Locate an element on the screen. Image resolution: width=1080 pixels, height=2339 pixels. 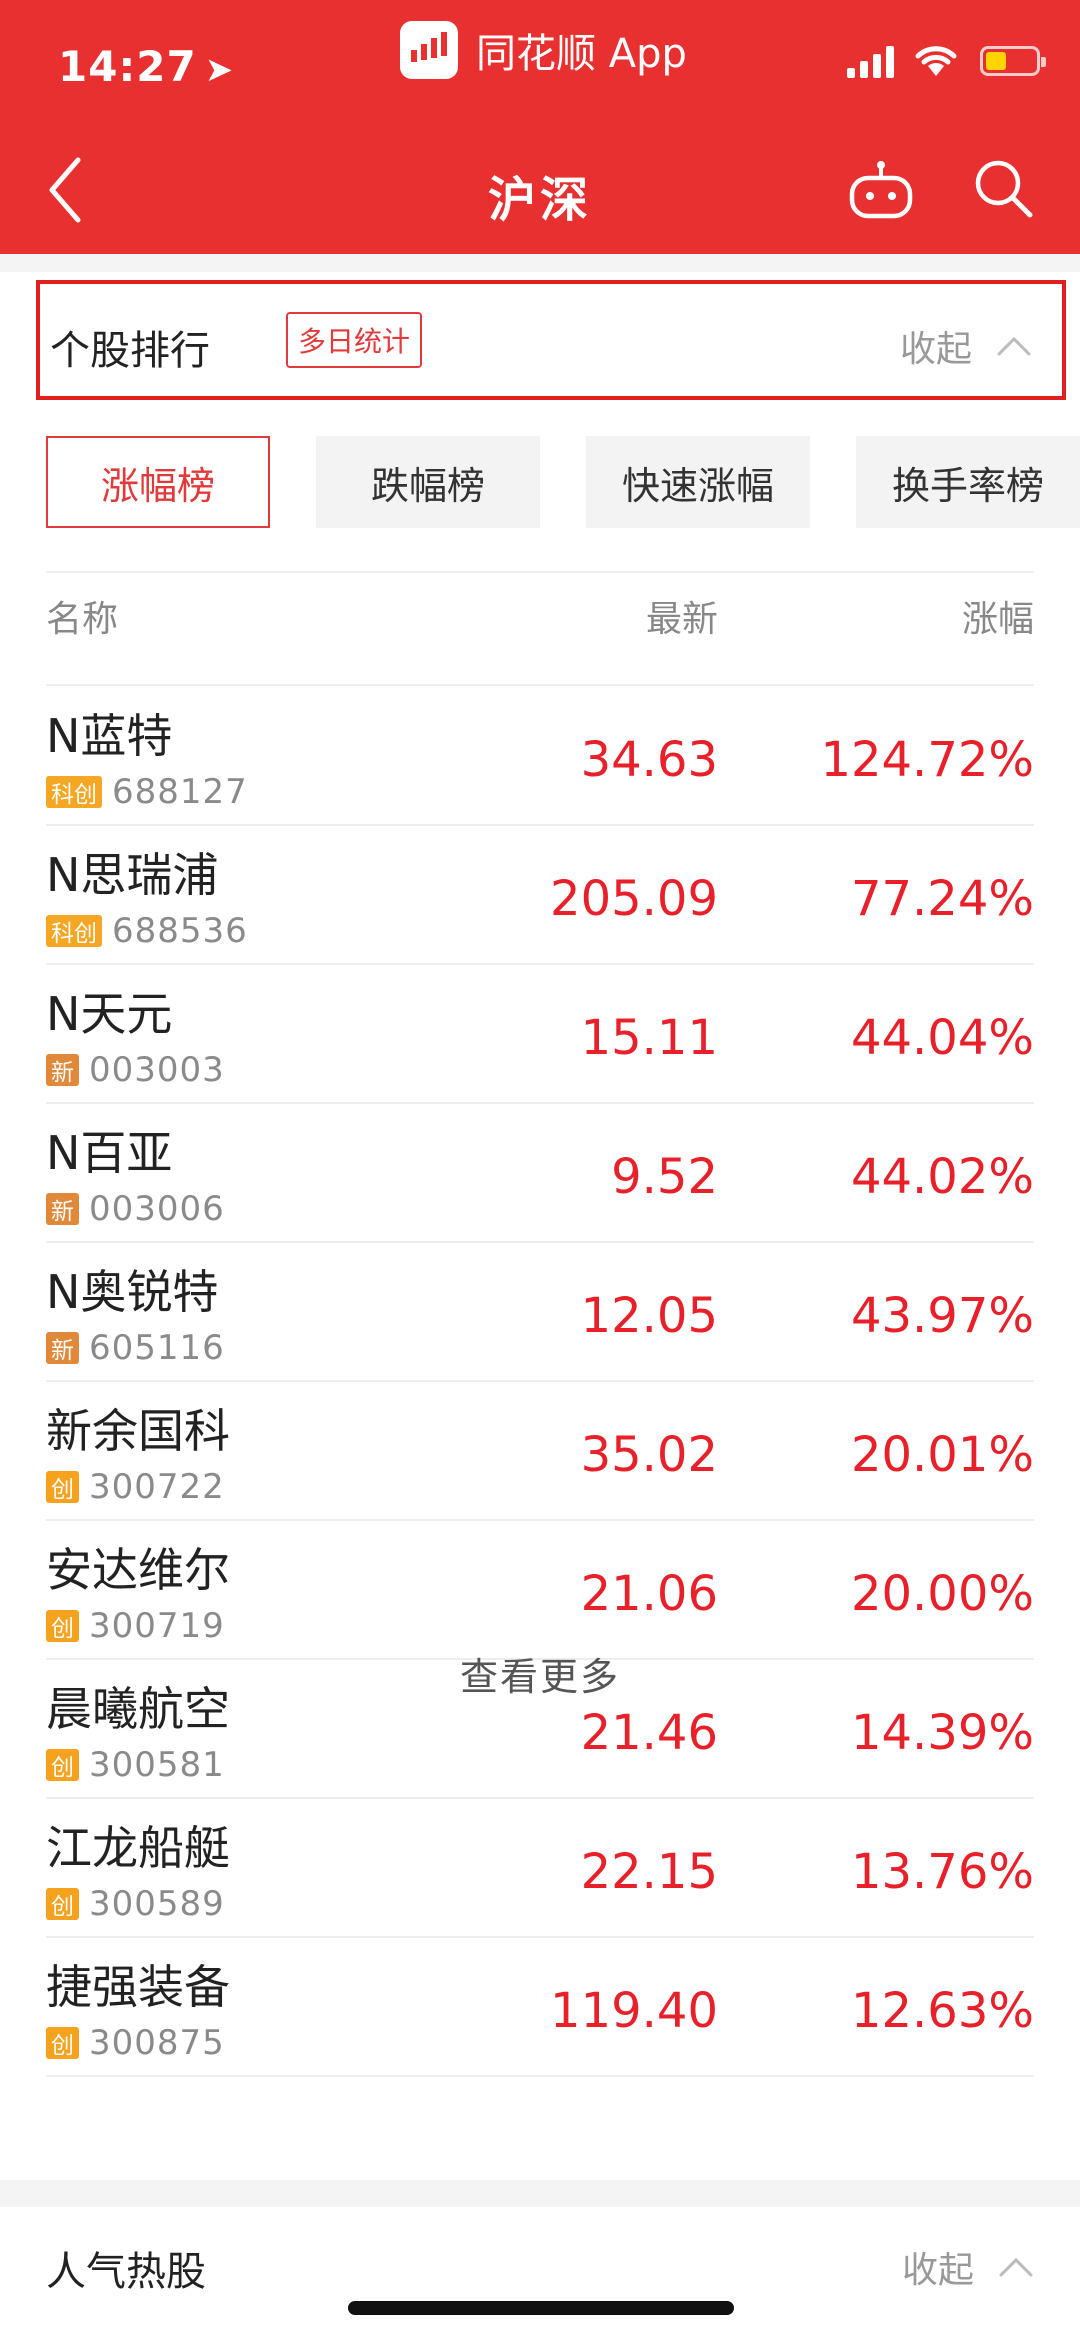
tab-gainers: 涨幅榜 is located at coordinates (158, 482).